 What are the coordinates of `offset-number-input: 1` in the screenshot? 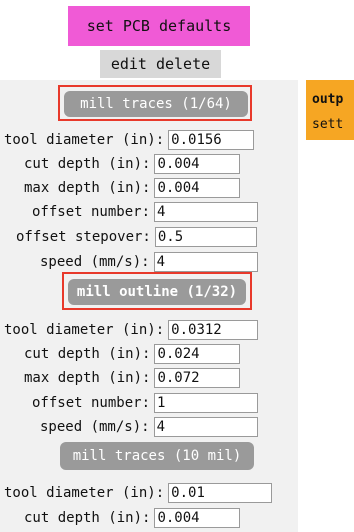 It's located at (206, 403).